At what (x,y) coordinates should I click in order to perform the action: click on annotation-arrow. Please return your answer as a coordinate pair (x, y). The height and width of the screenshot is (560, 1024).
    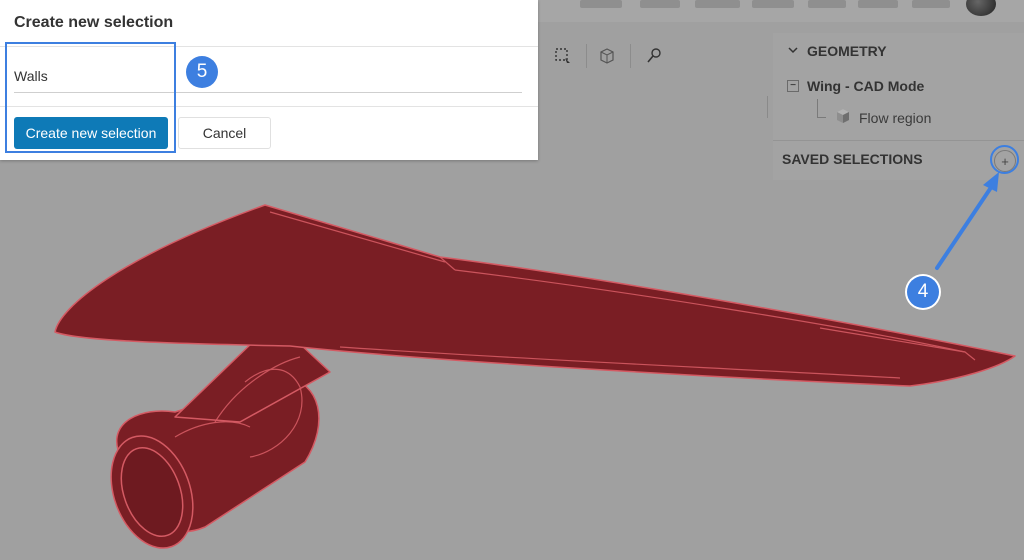
    Looking at the image, I should click on (967, 221).